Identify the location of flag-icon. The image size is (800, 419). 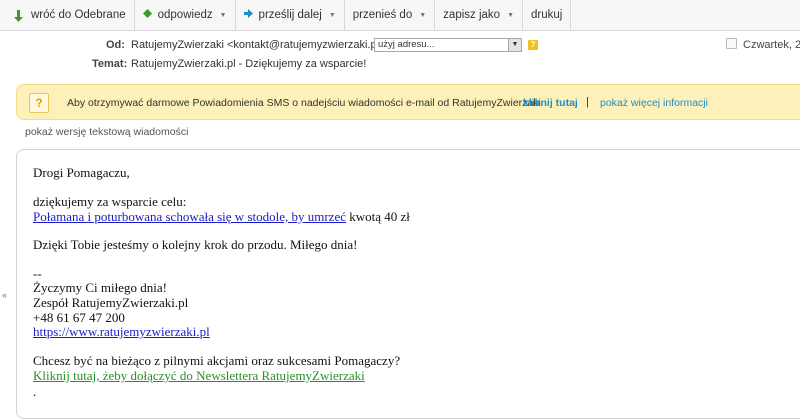
(731, 43).